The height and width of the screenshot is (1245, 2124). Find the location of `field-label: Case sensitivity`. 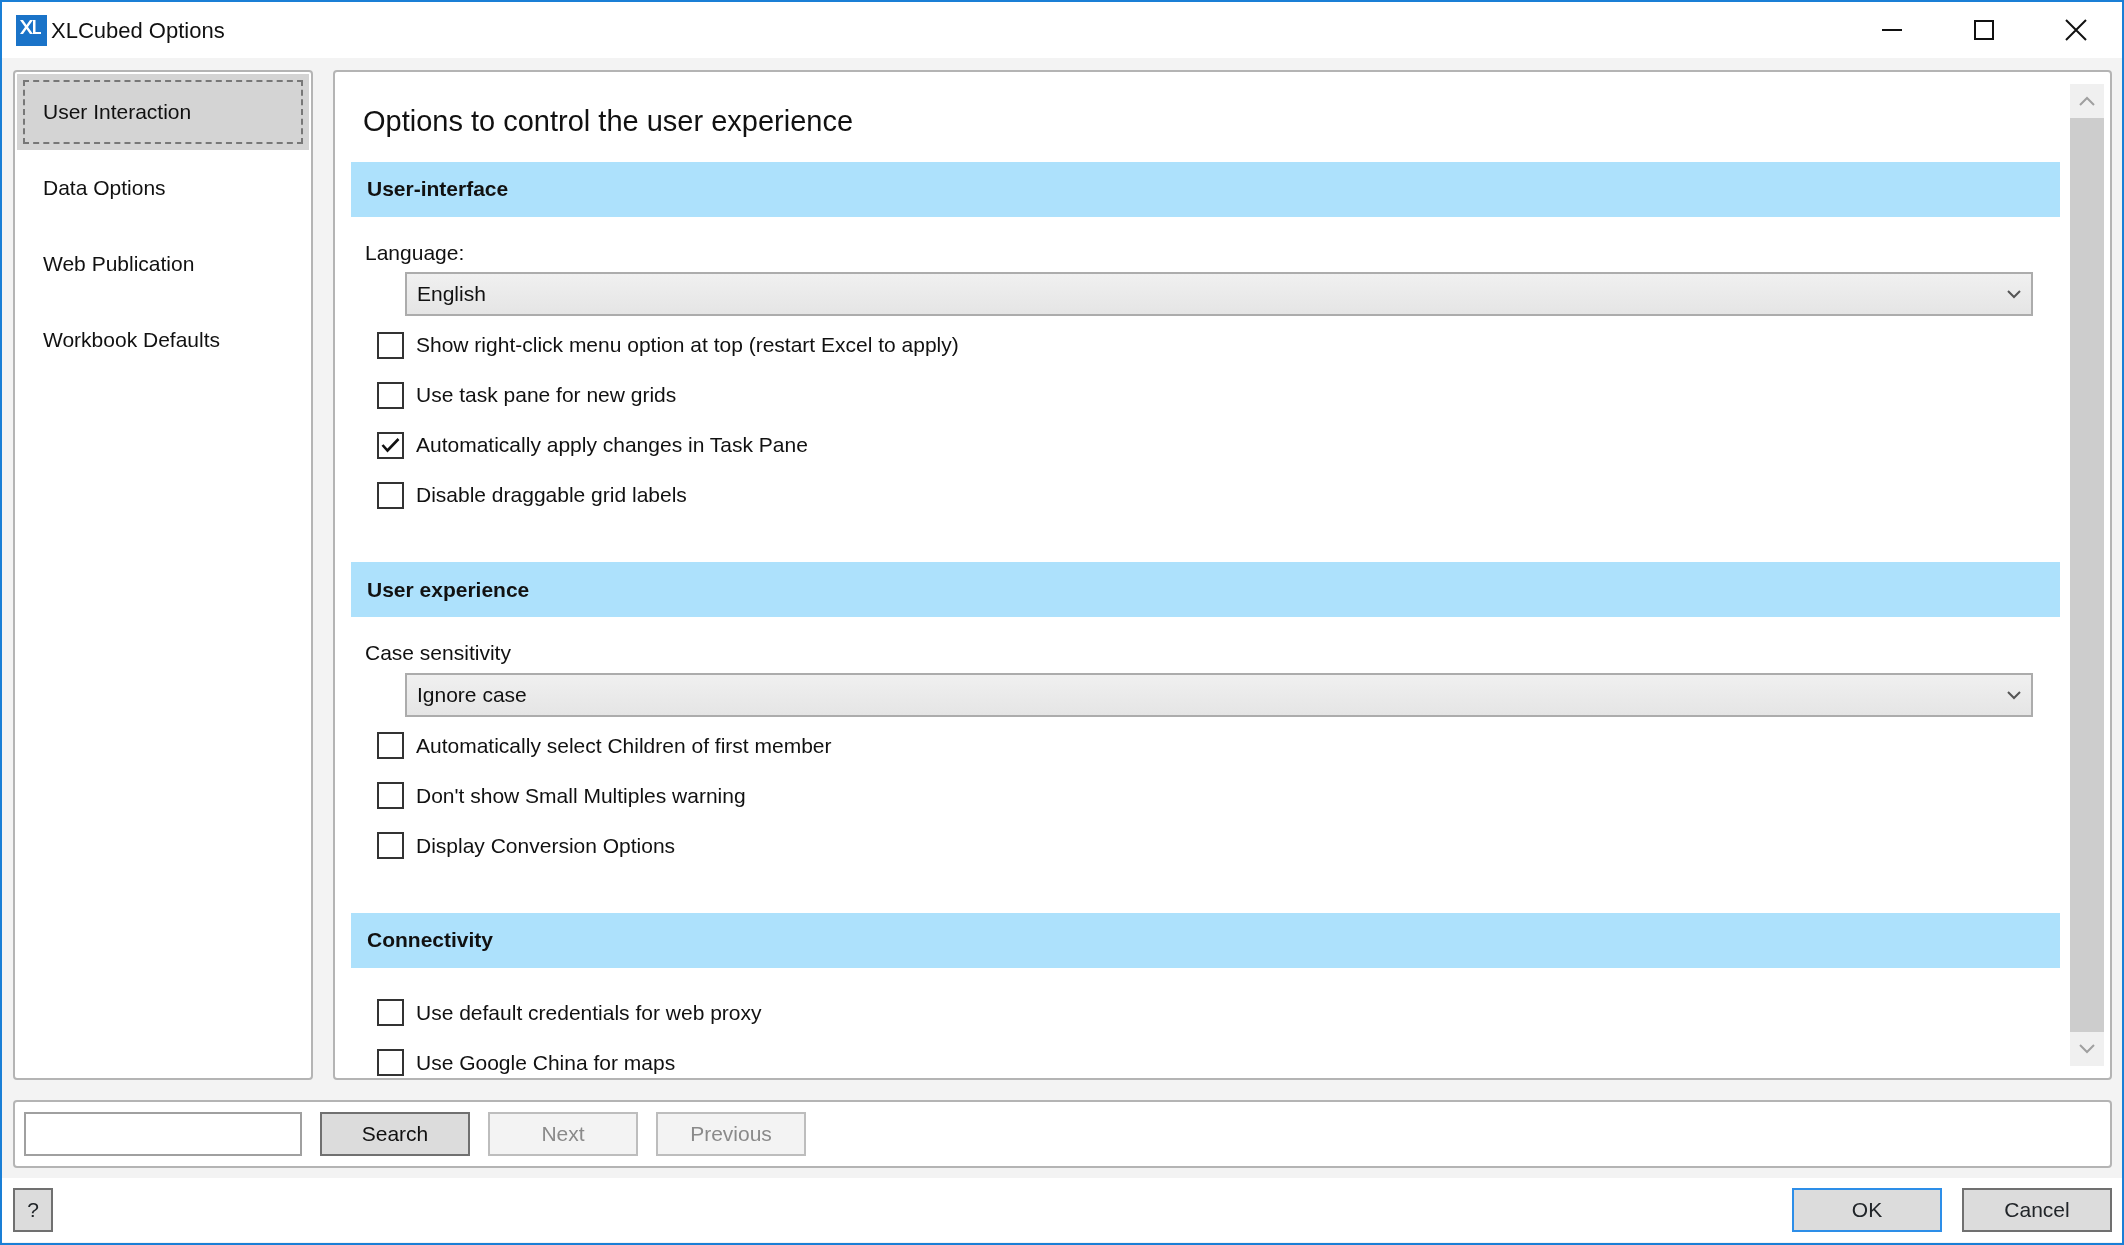

field-label: Case sensitivity is located at coordinates (438, 653).